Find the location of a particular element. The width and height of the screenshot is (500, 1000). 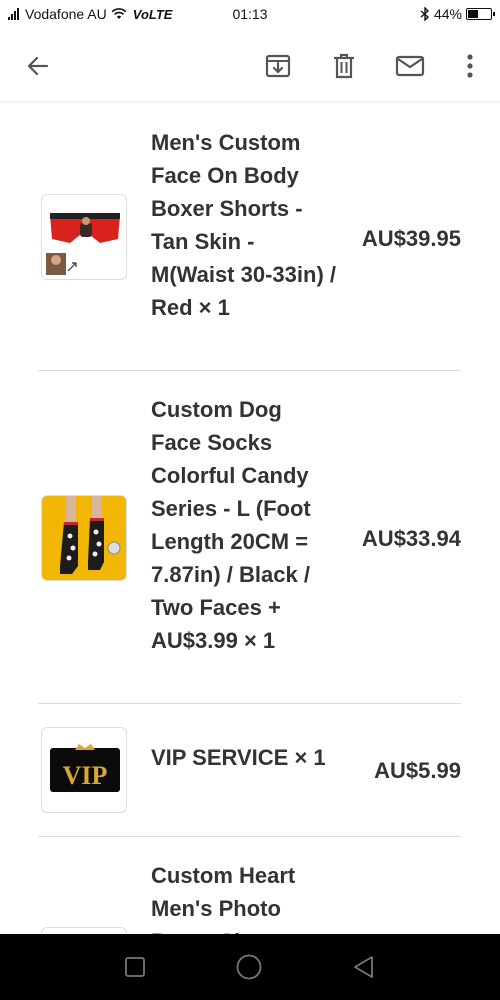

volte-indicator: VoLTE is located at coordinates (152, 14).